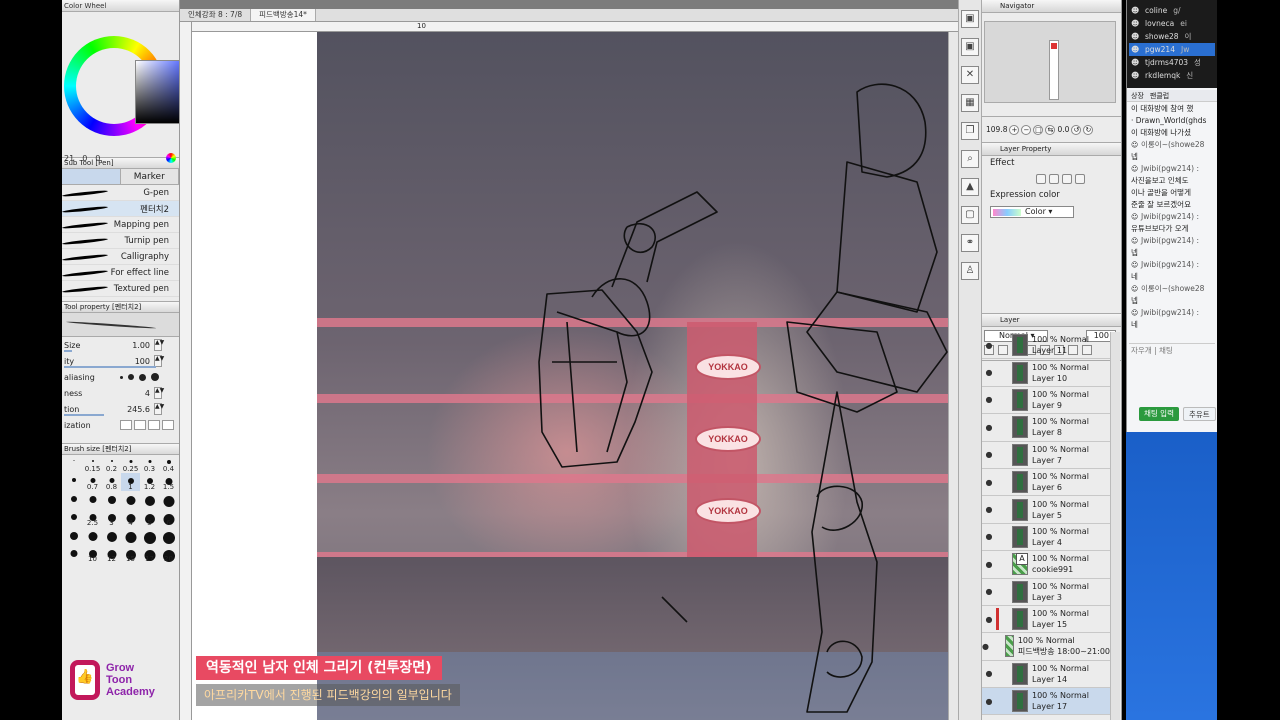 Image resolution: width=1280 pixels, height=720 pixels. Describe the element at coordinates (1032, 212) in the screenshot. I see `expression-color-select: Color ▾` at that location.